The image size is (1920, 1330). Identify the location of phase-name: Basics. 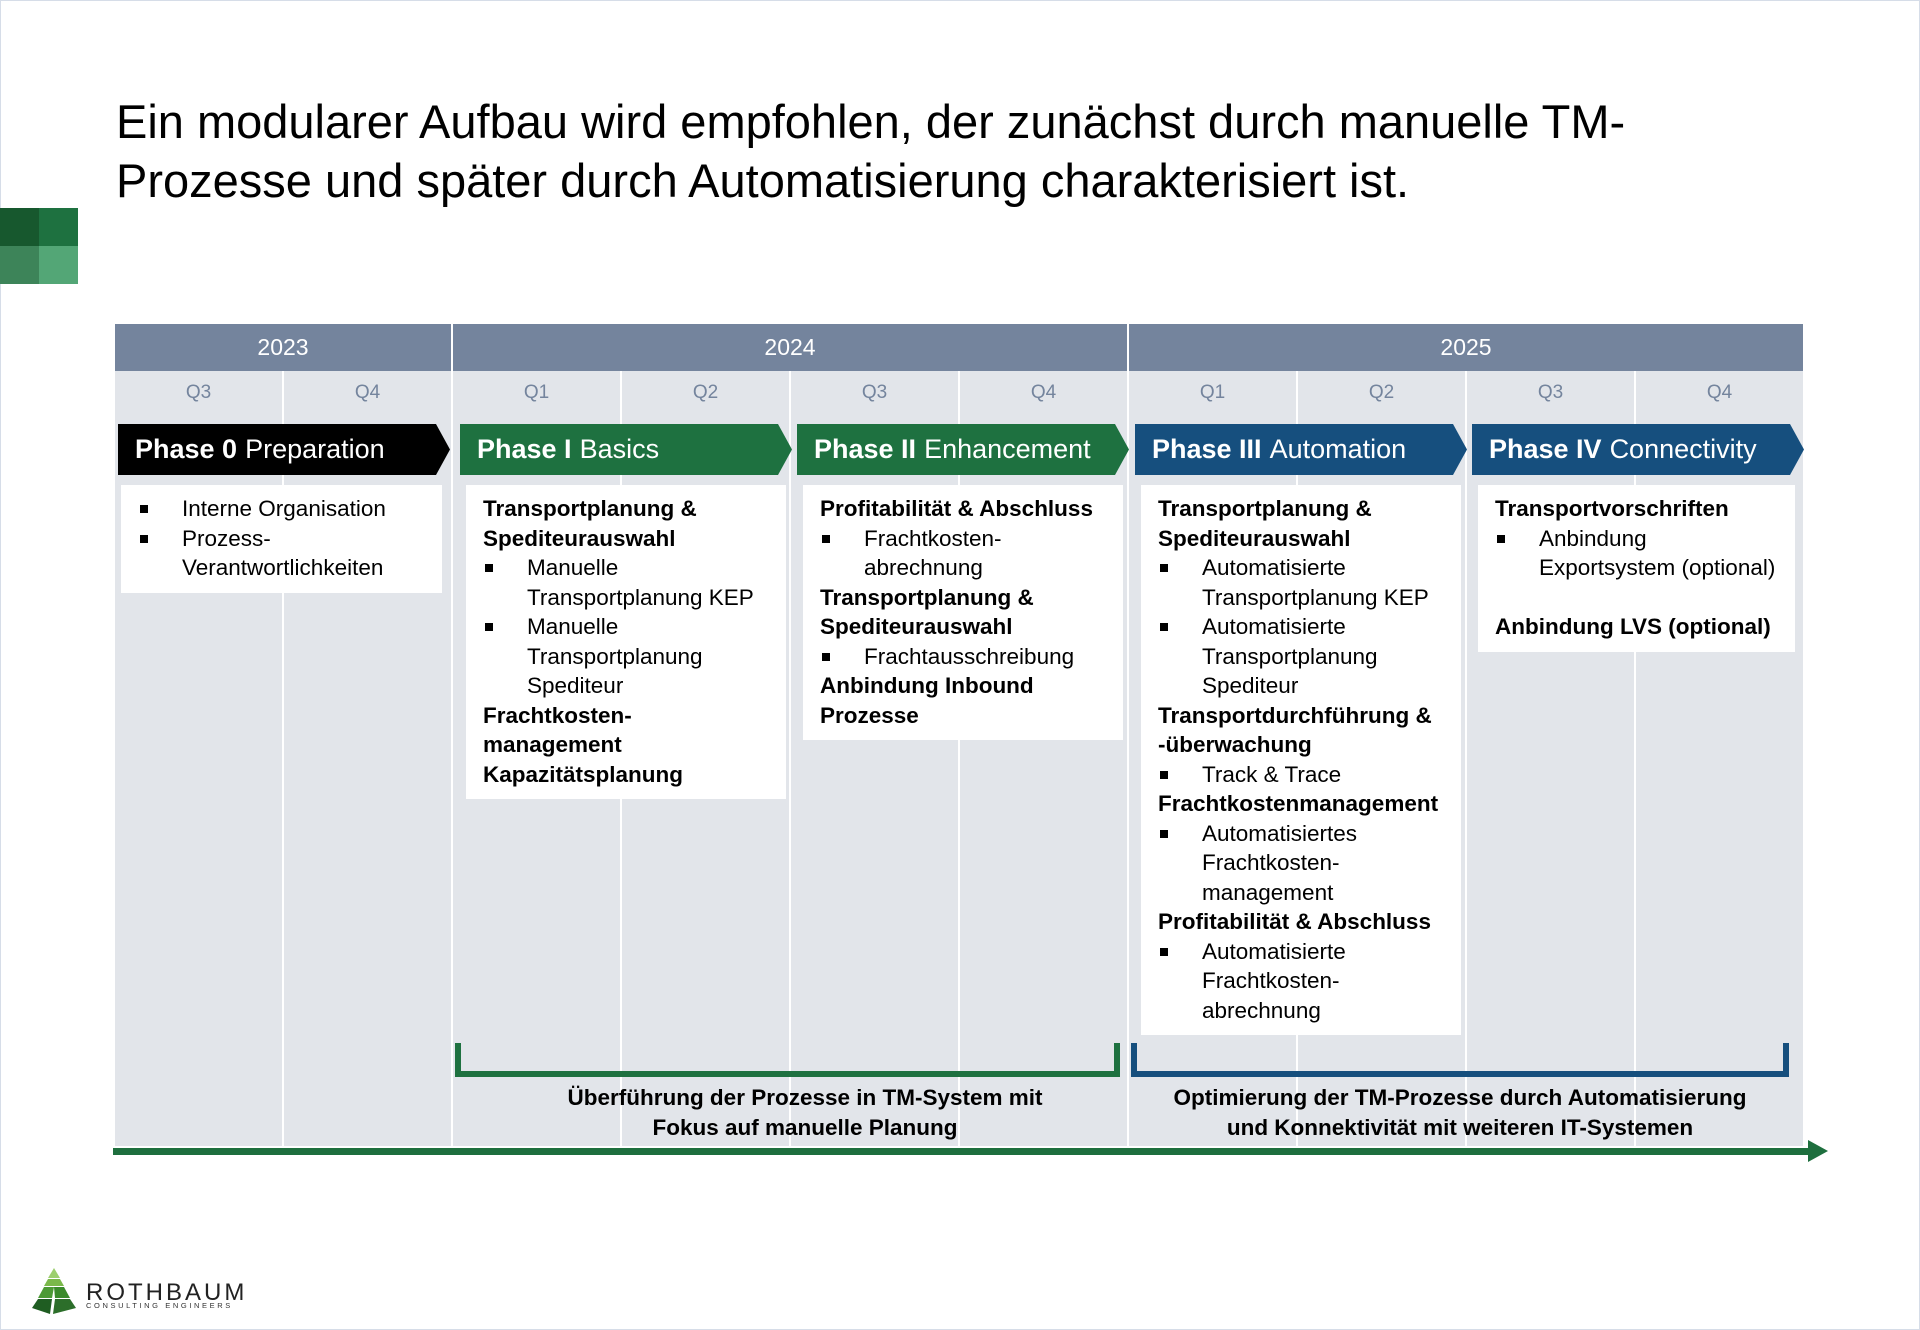
(619, 449).